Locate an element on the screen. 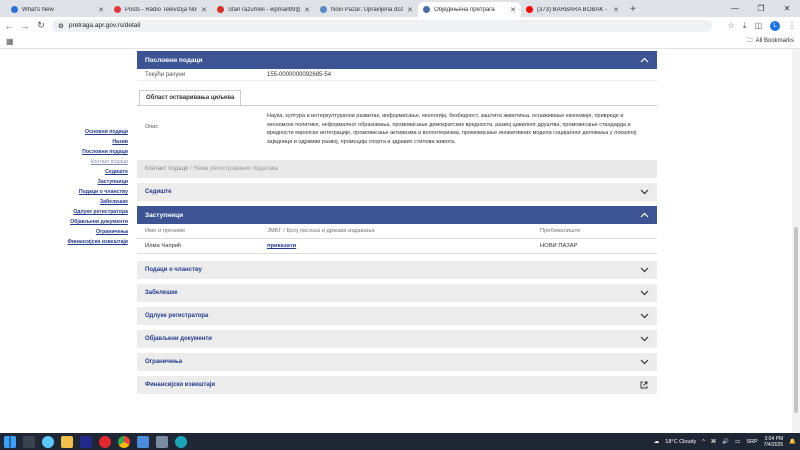 The image size is (800, 450). external-link-icon is located at coordinates (644, 385).